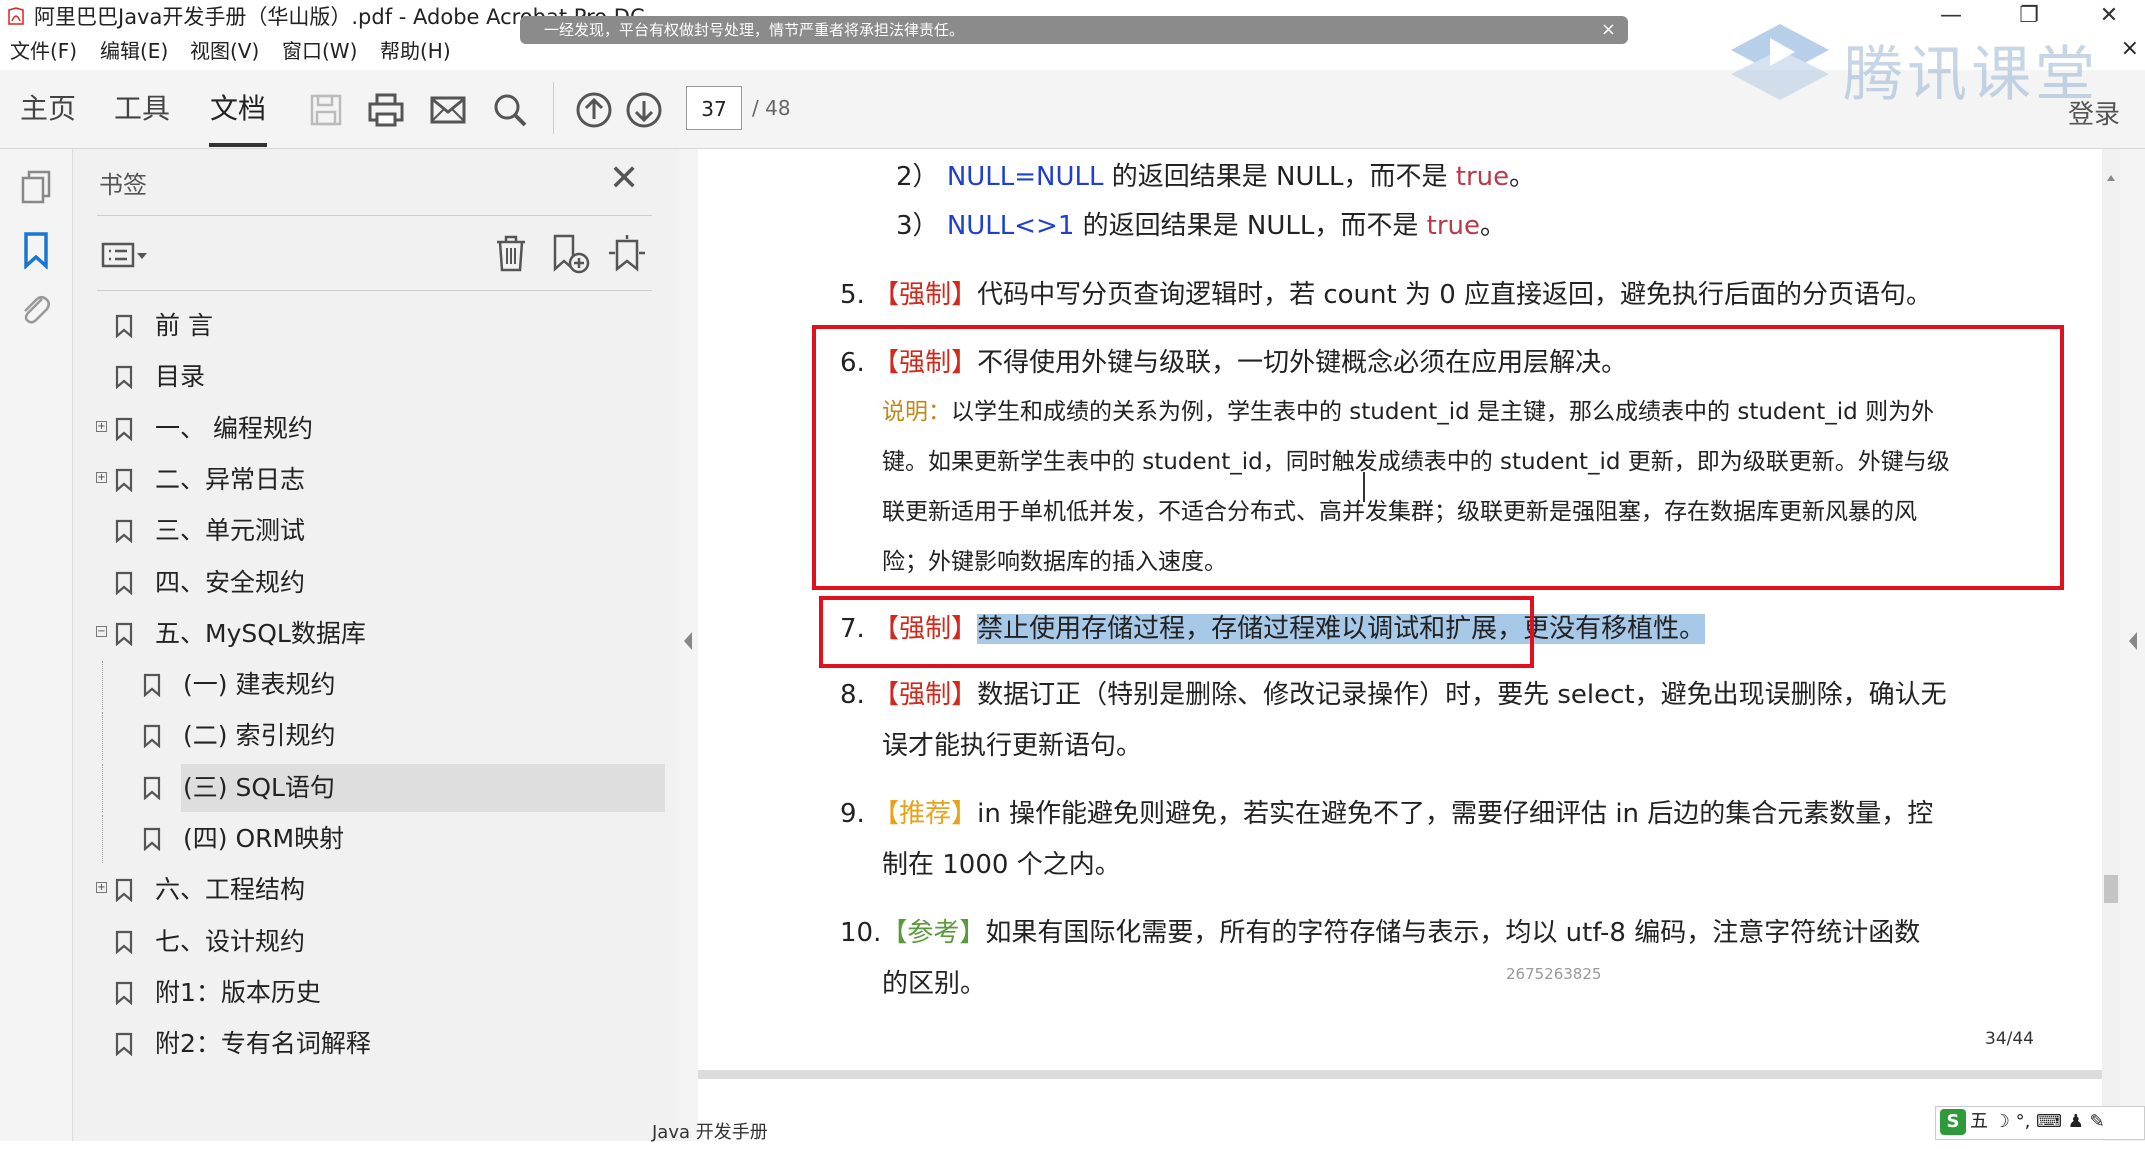 The image size is (2145, 1149). Describe the element at coordinates (123, 185) in the screenshot. I see `bookmarks-title: 书签` at that location.